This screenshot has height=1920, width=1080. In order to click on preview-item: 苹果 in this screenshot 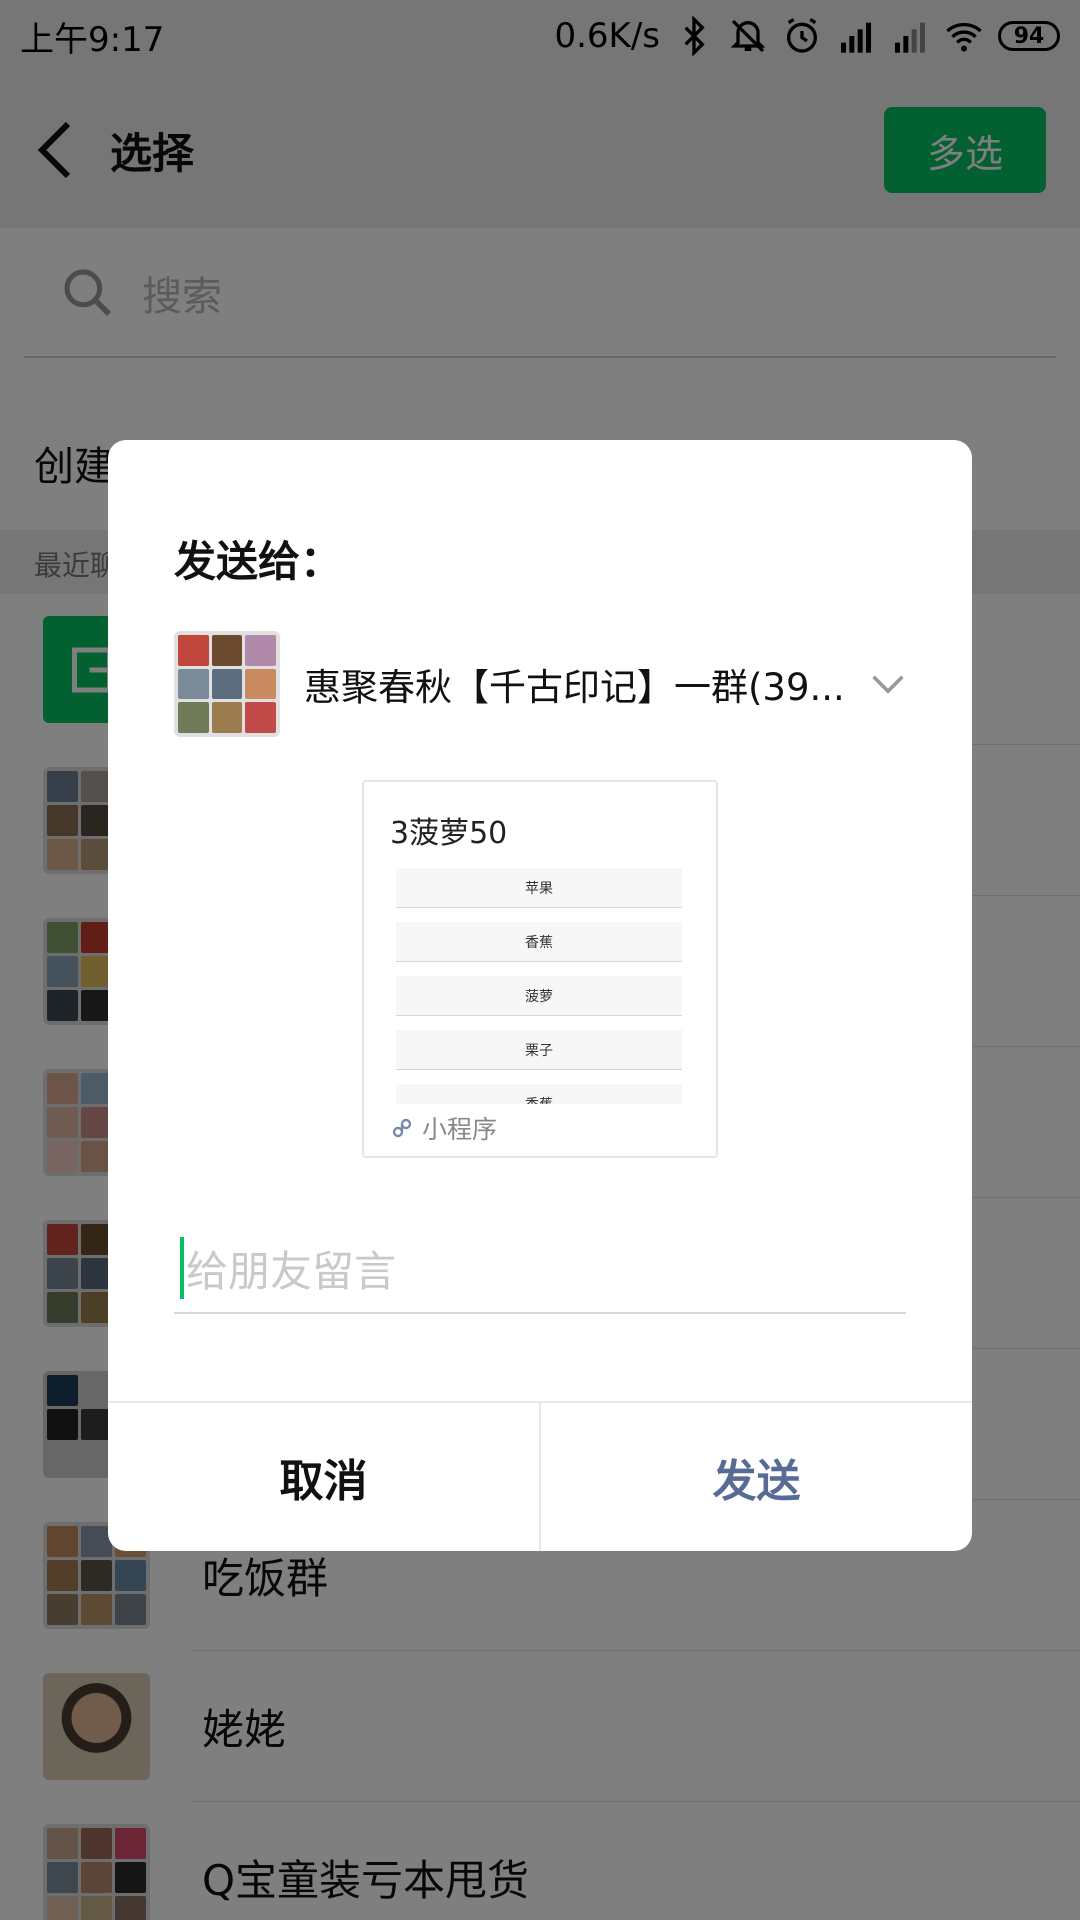, I will do `click(539, 888)`.